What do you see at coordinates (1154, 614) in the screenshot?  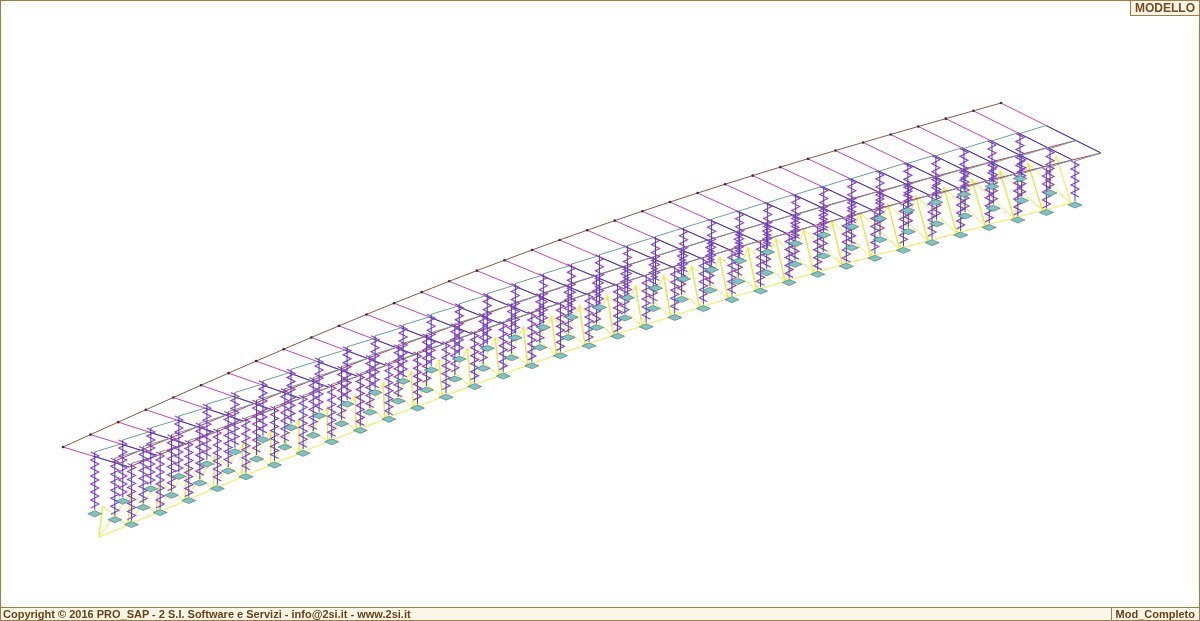 I see `mode-label: Mod_Completo` at bounding box center [1154, 614].